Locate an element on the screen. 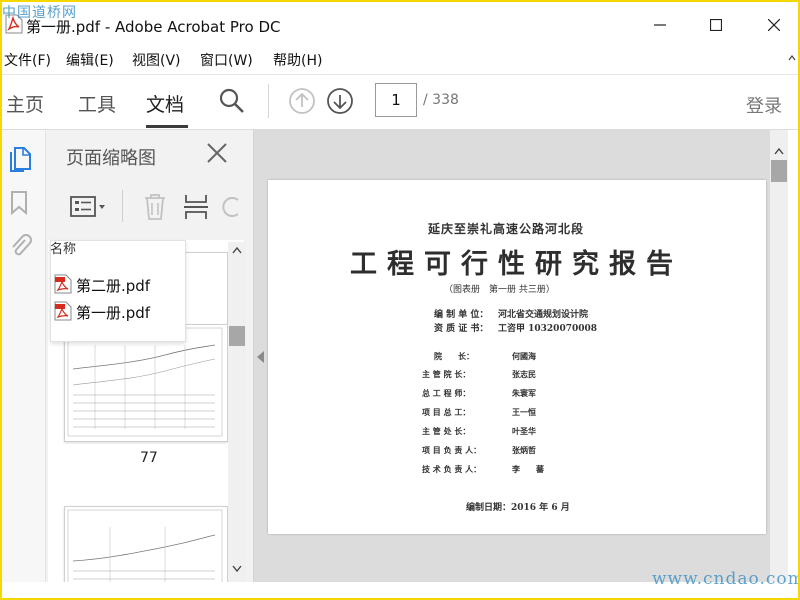 The height and width of the screenshot is (600, 800). popup-header: 名称 is located at coordinates (63, 249).